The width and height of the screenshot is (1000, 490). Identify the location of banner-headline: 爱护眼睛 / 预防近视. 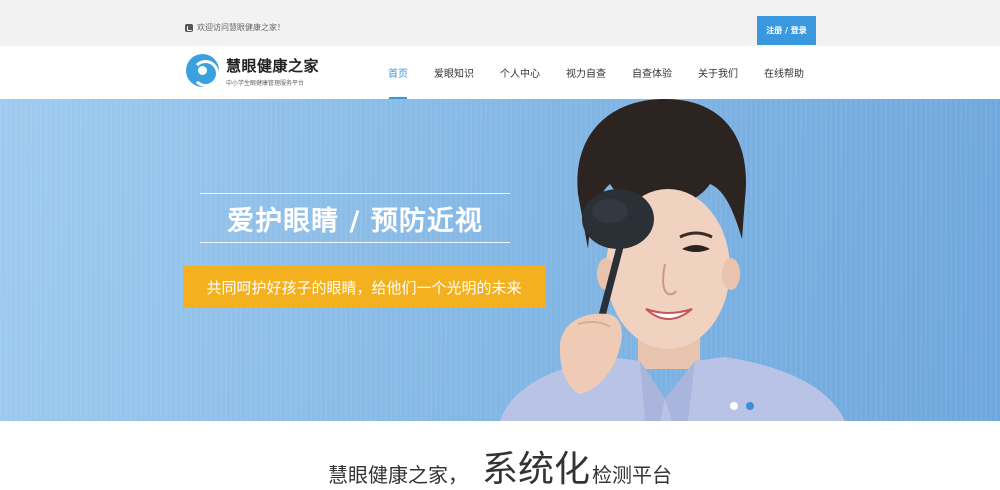
(355, 221).